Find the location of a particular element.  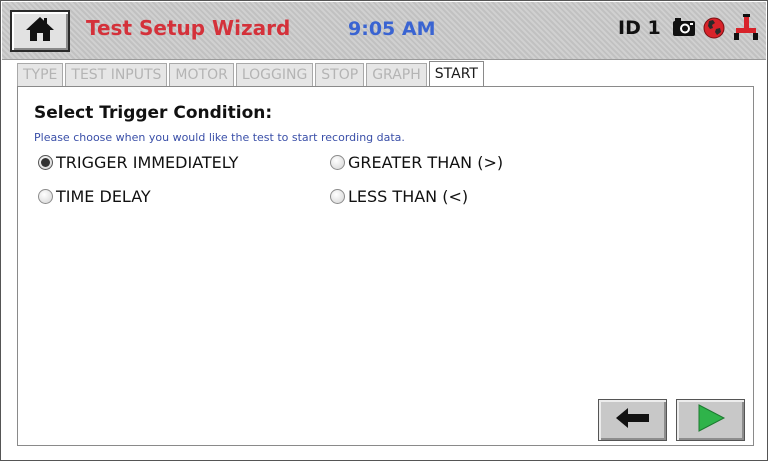

tab-start: START is located at coordinates (456, 73).